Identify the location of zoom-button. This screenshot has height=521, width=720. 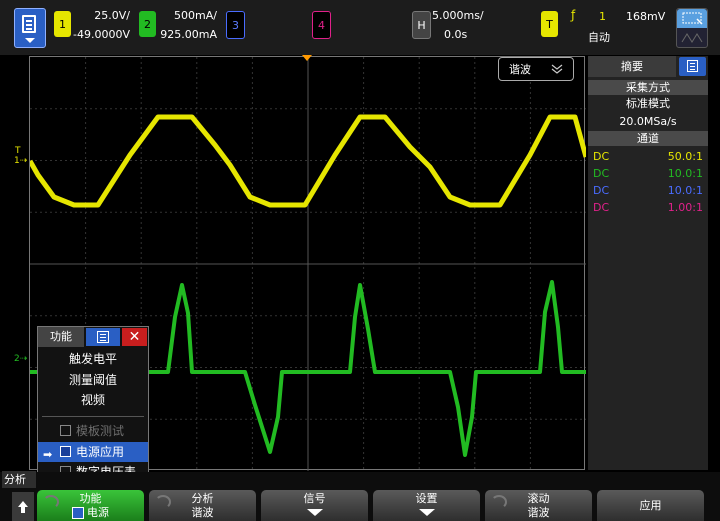
(692, 28).